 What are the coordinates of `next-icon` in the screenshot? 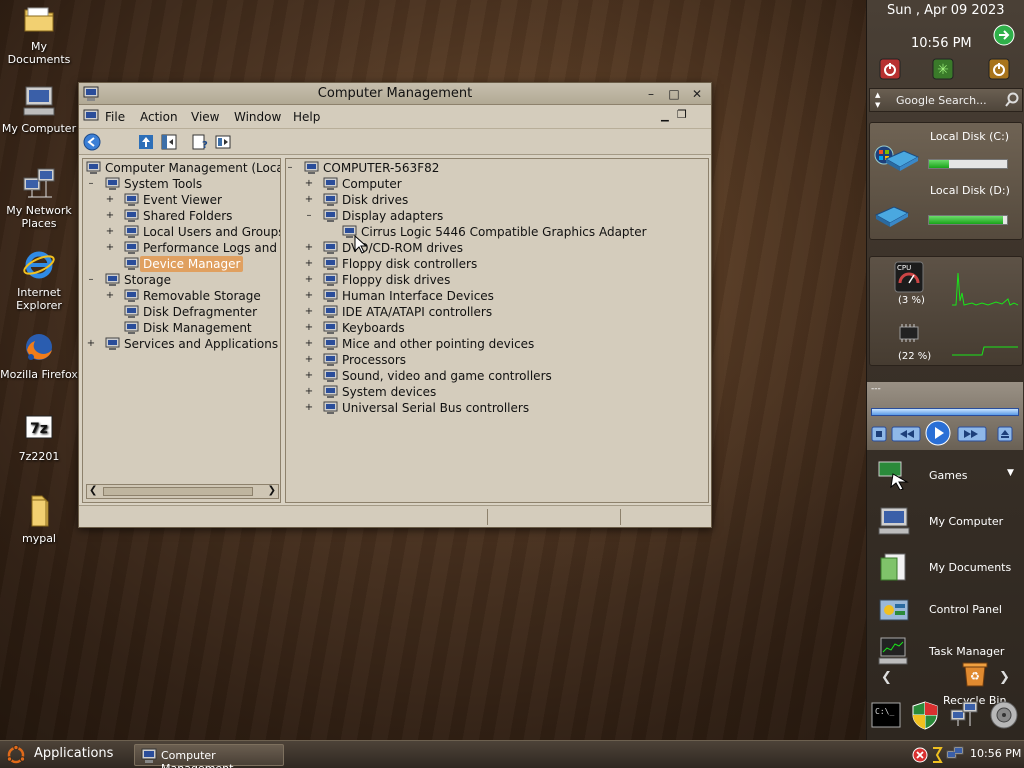 It's located at (972, 434).